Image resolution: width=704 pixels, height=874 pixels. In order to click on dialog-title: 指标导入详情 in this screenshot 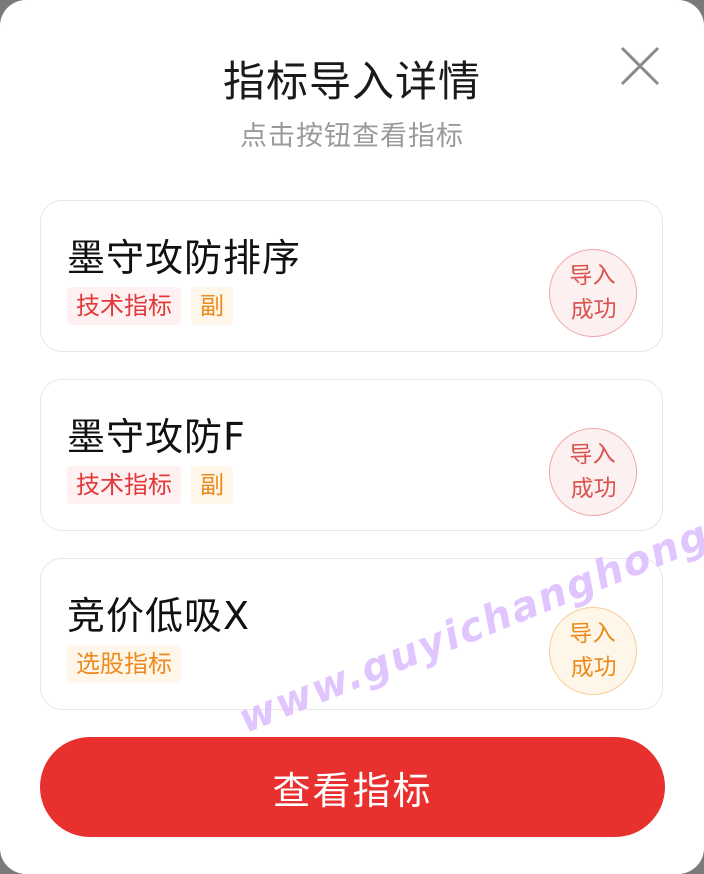, I will do `click(351, 81)`.